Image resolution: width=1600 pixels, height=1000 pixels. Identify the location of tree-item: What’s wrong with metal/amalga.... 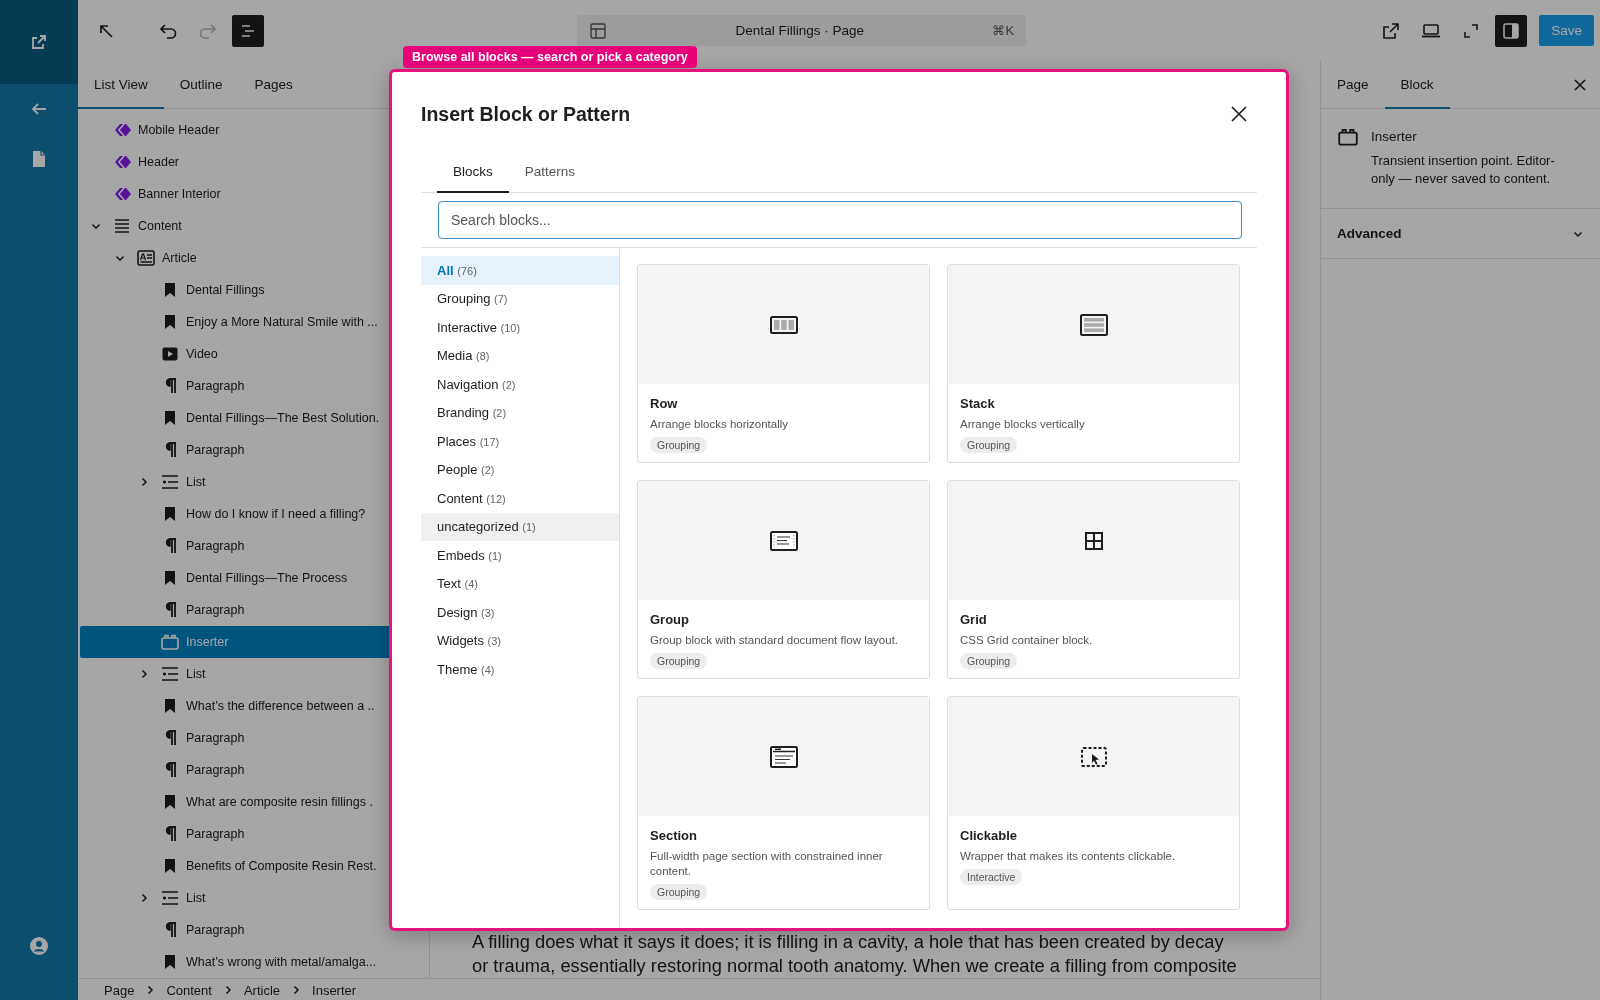
(254, 962).